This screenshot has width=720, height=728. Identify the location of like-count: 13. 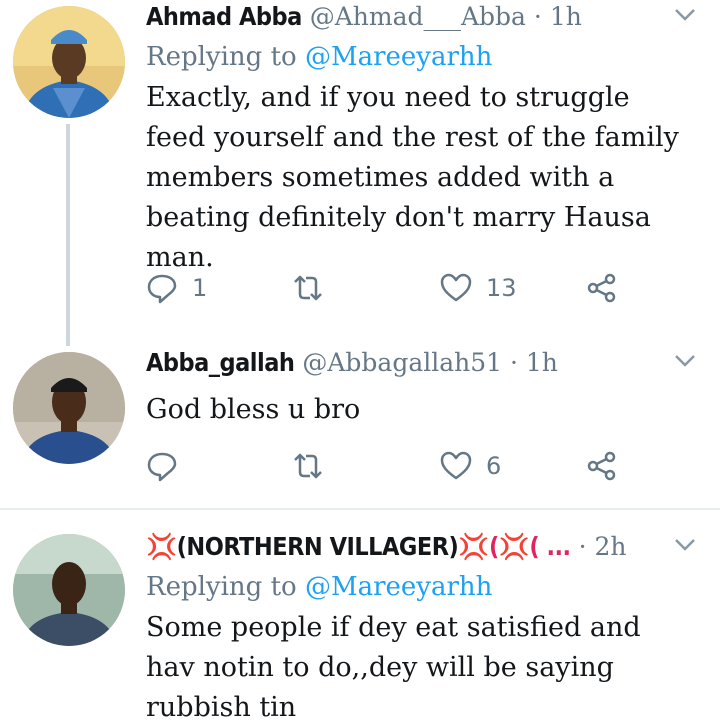
(501, 288).